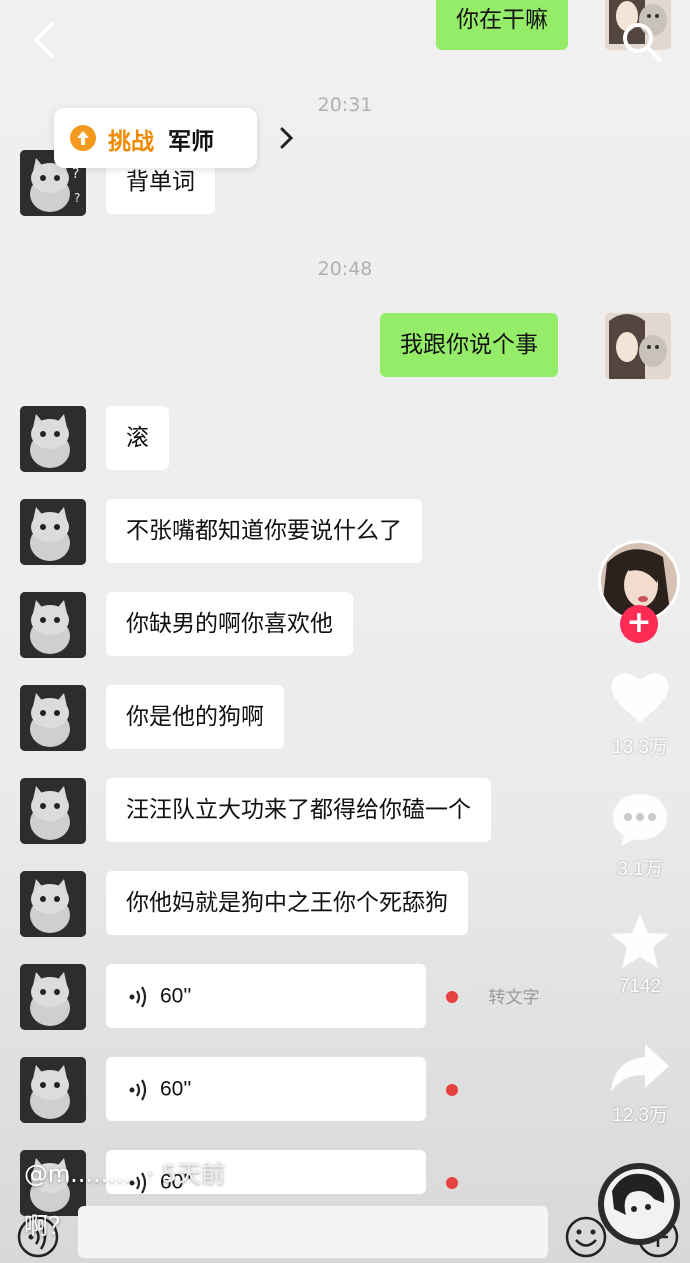 The height and width of the screenshot is (1263, 690). What do you see at coordinates (640, 747) in the screenshot?
I see `like-count: 13.3万` at bounding box center [640, 747].